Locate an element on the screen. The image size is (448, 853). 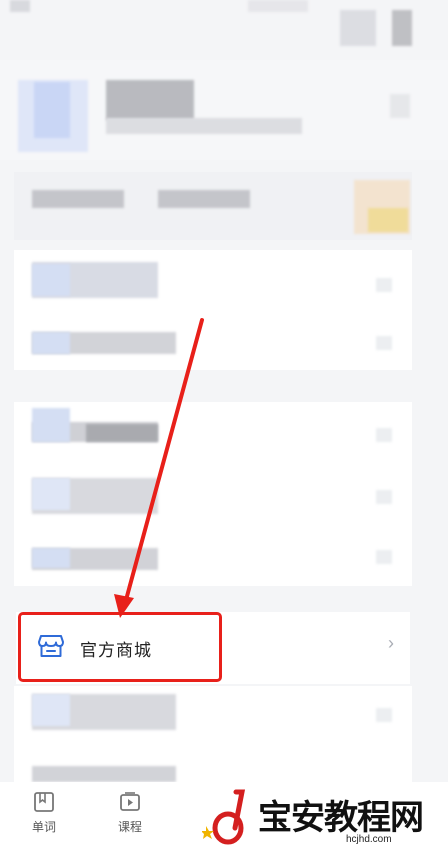
tab-courses-label: 课程 is located at coordinates (129, 827).